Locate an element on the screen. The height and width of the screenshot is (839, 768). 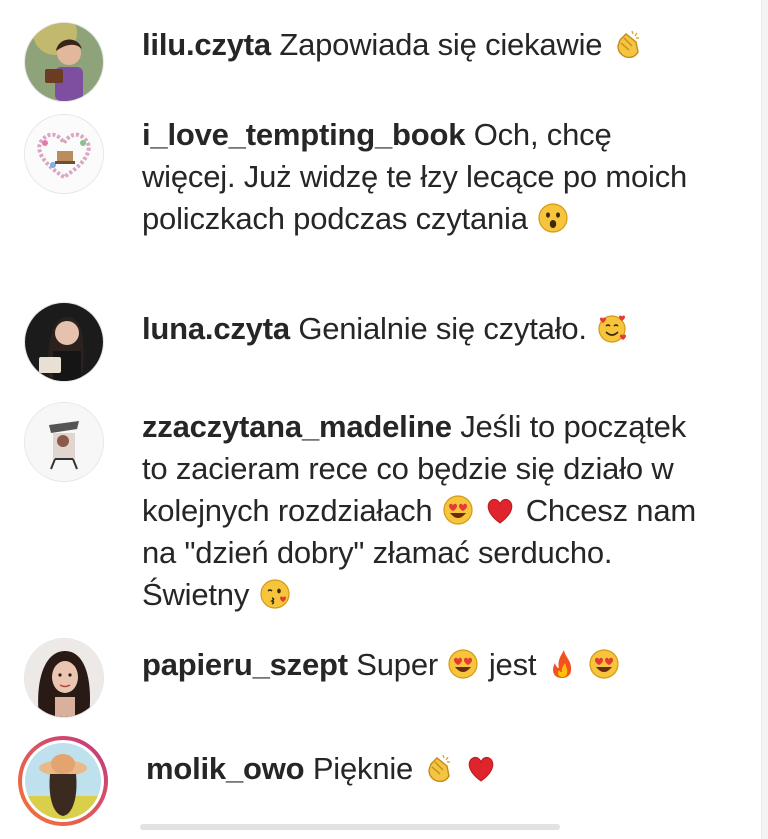
comment-username: i_love_tempting_book is located at coordinates (303, 134).